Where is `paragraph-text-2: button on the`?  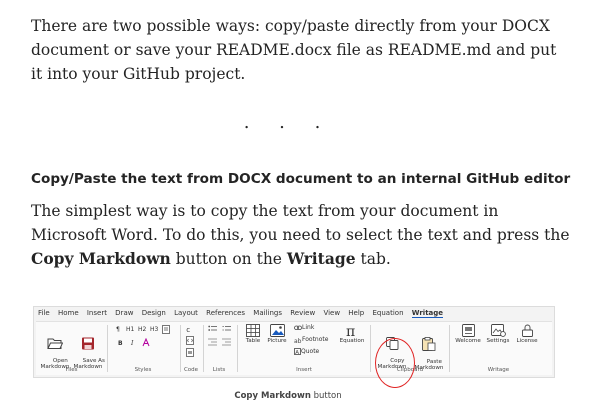
paragraph-text-2: button on the is located at coordinates (228, 259).